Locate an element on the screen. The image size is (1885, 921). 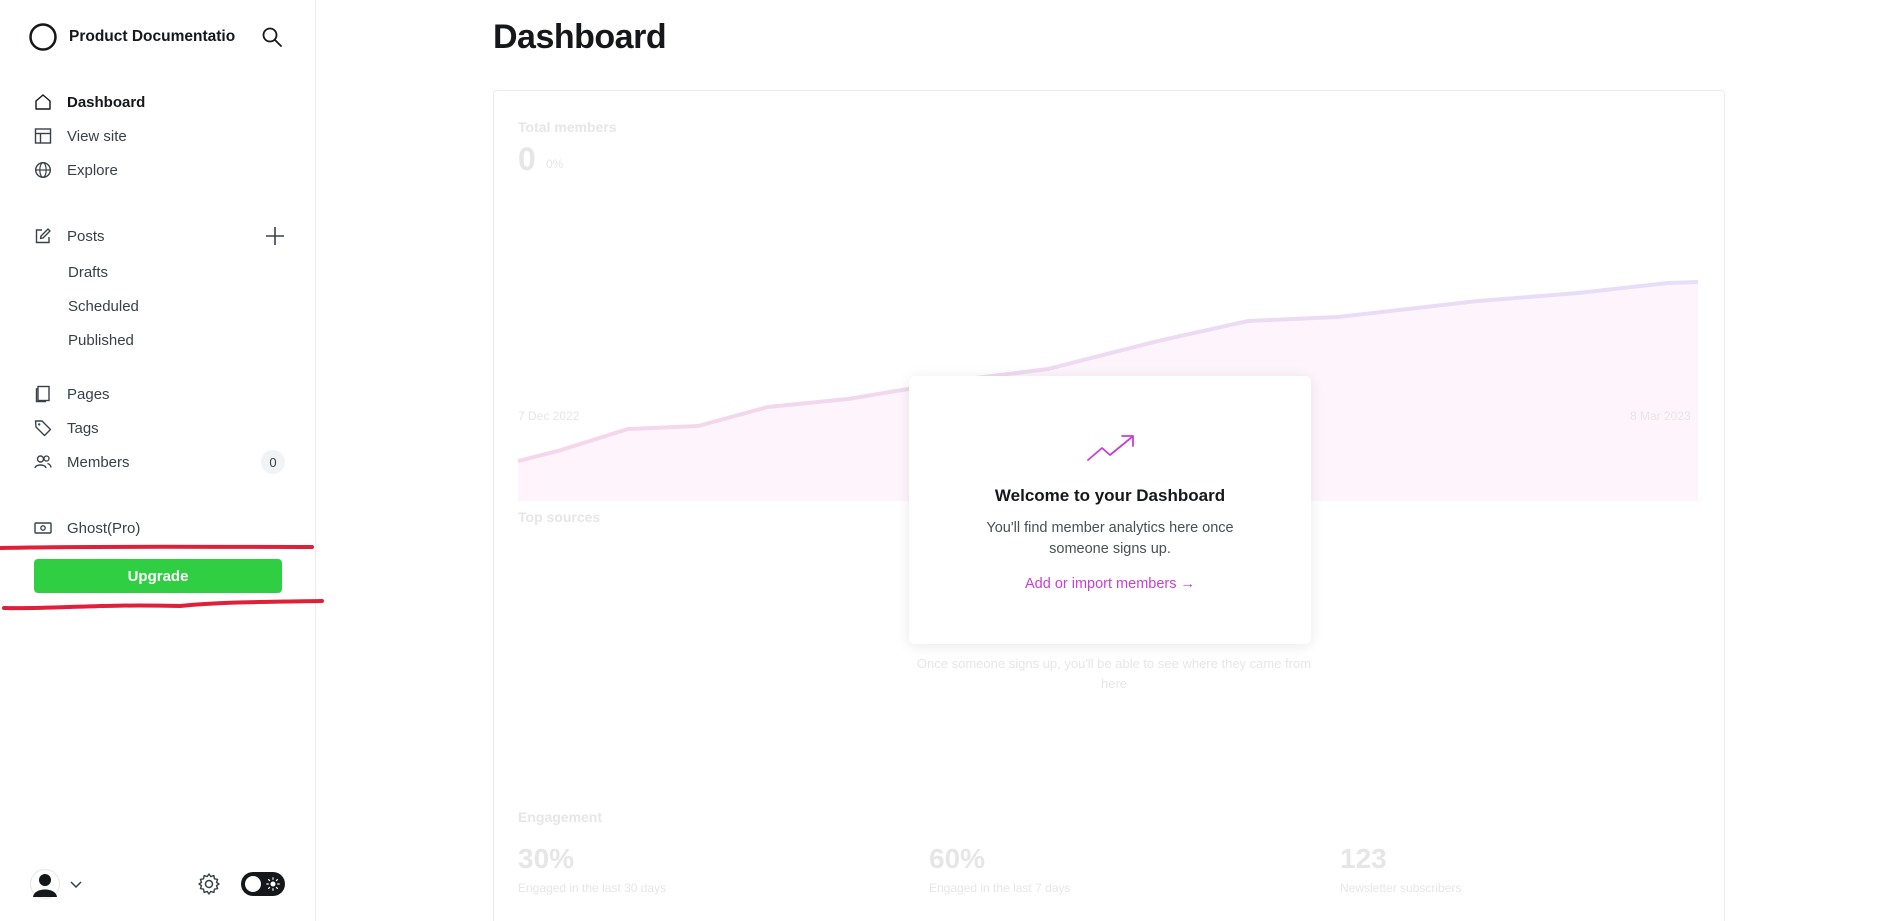
upgrade-button: Upgrade is located at coordinates (158, 576).